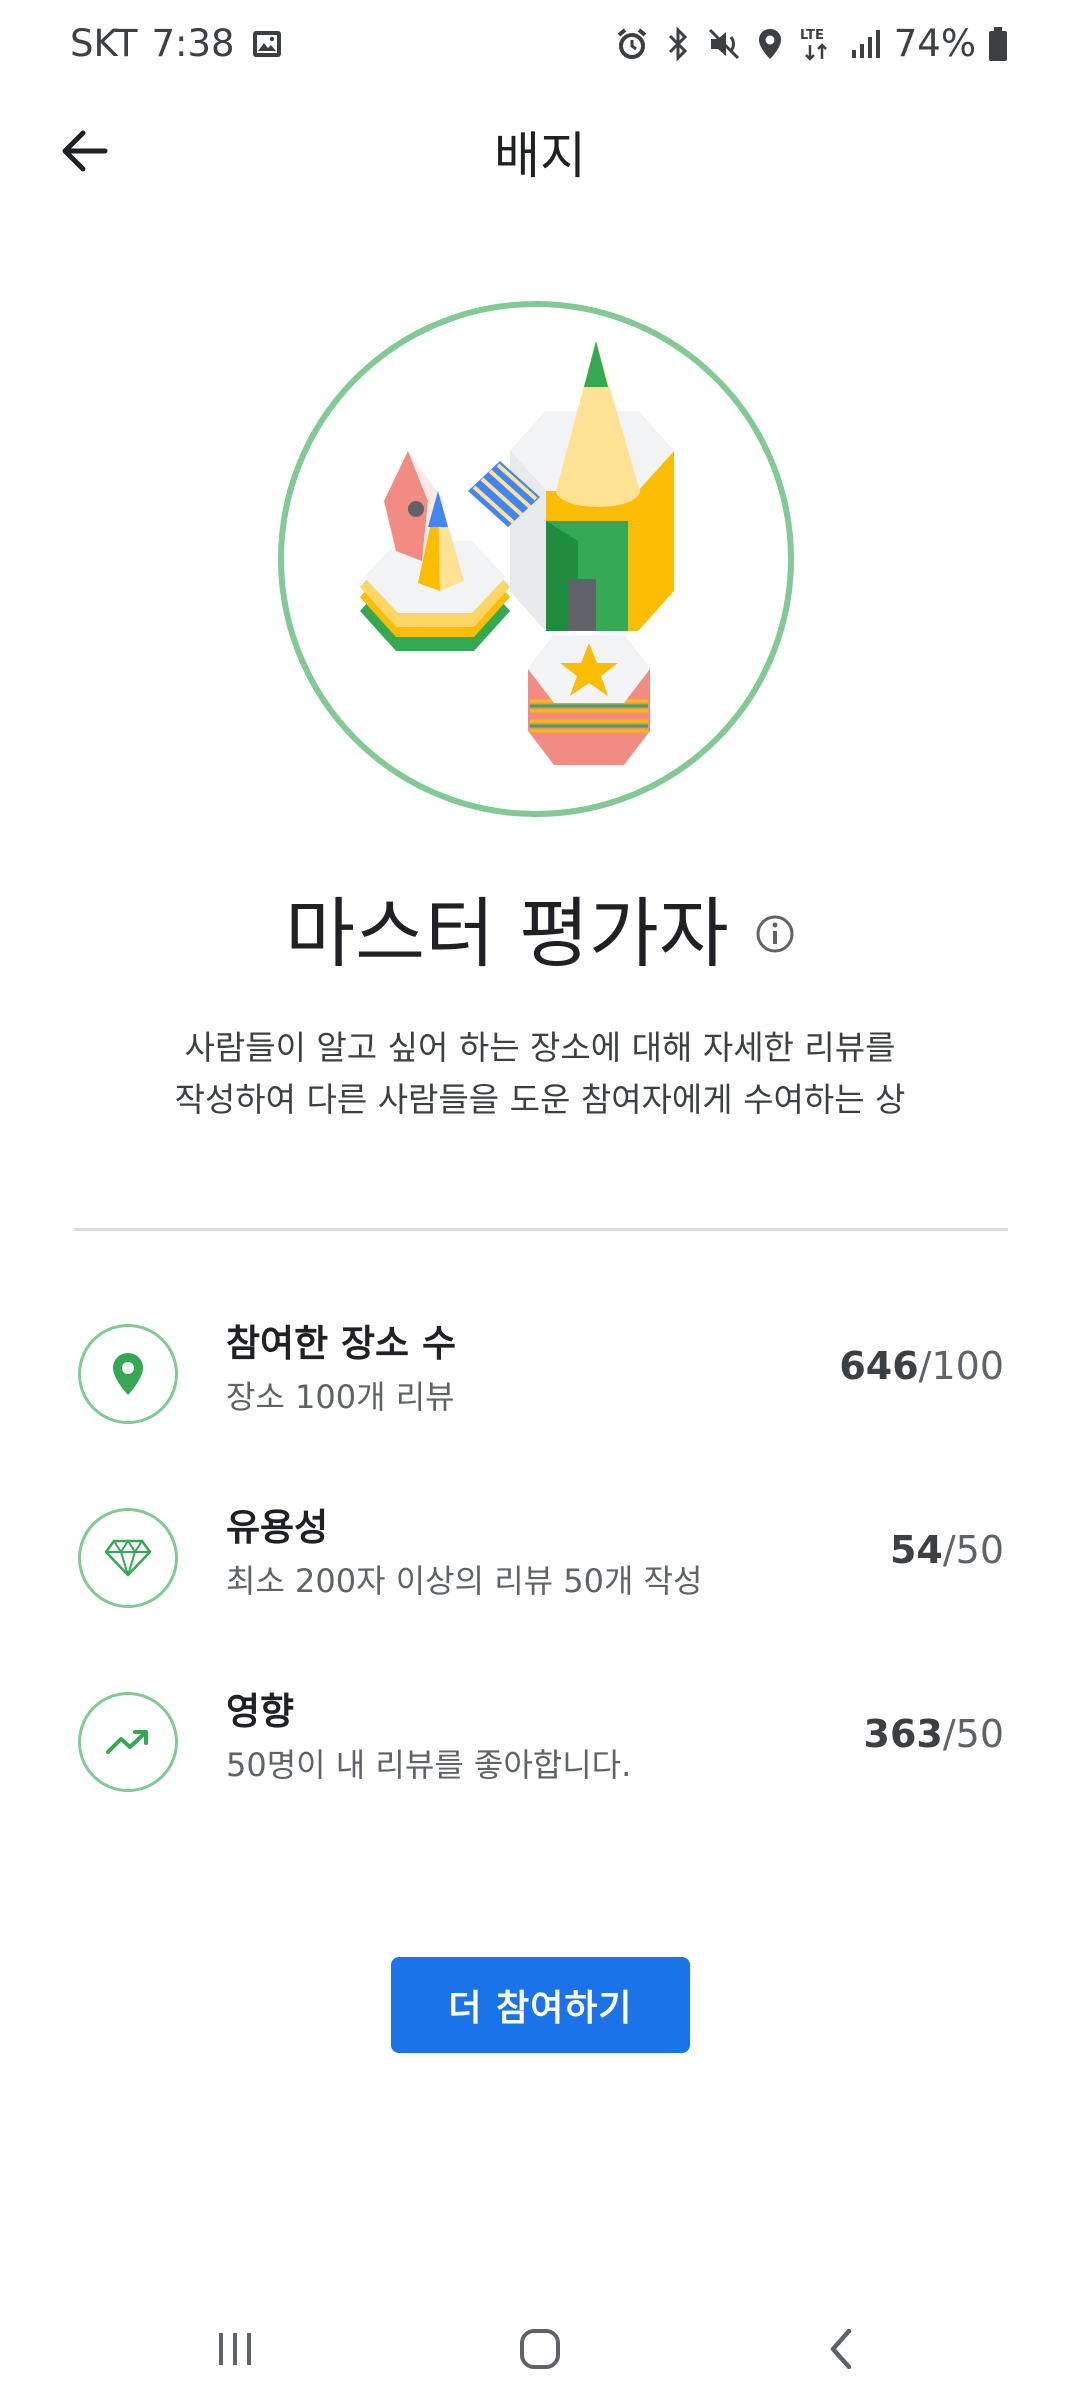 The width and height of the screenshot is (1080, 2400). Describe the element at coordinates (540, 156) in the screenshot. I see `page-title: 배지` at that location.